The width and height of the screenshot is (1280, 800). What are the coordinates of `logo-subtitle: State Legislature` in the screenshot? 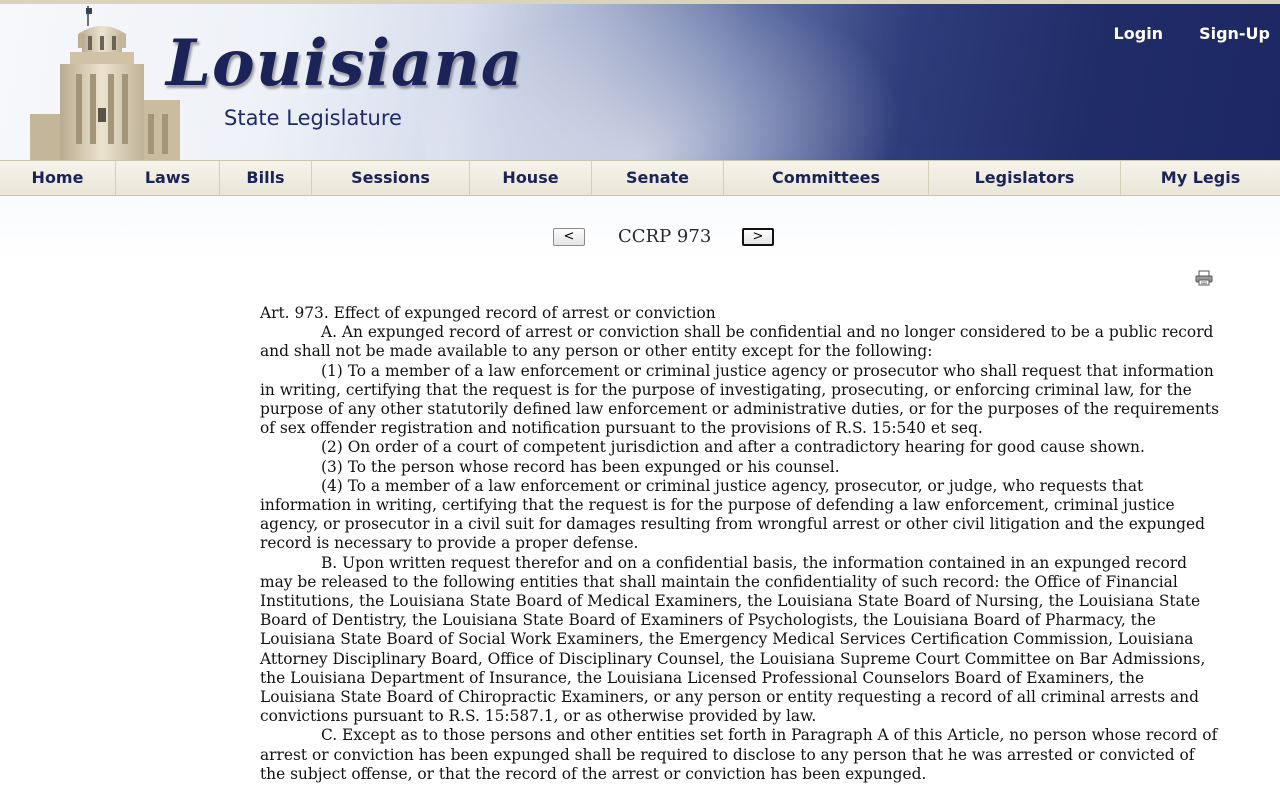 It's located at (313, 118).